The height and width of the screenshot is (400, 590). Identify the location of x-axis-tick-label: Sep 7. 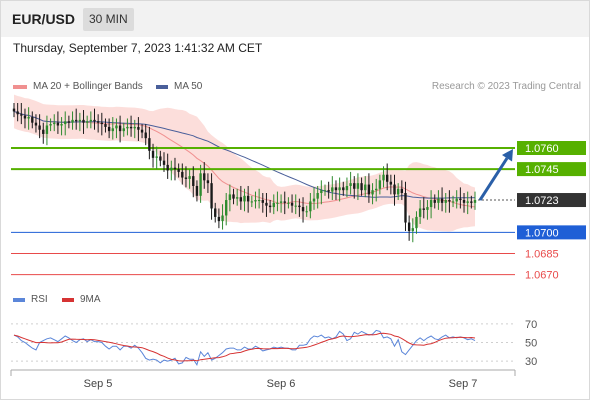
(463, 384).